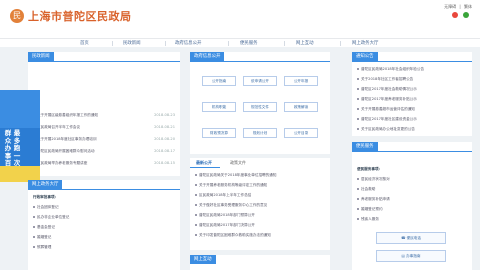 This screenshot has width=480, height=270. Describe the element at coordinates (46, 197) in the screenshot. I see `hall-label: 行政审批事项：` at that location.